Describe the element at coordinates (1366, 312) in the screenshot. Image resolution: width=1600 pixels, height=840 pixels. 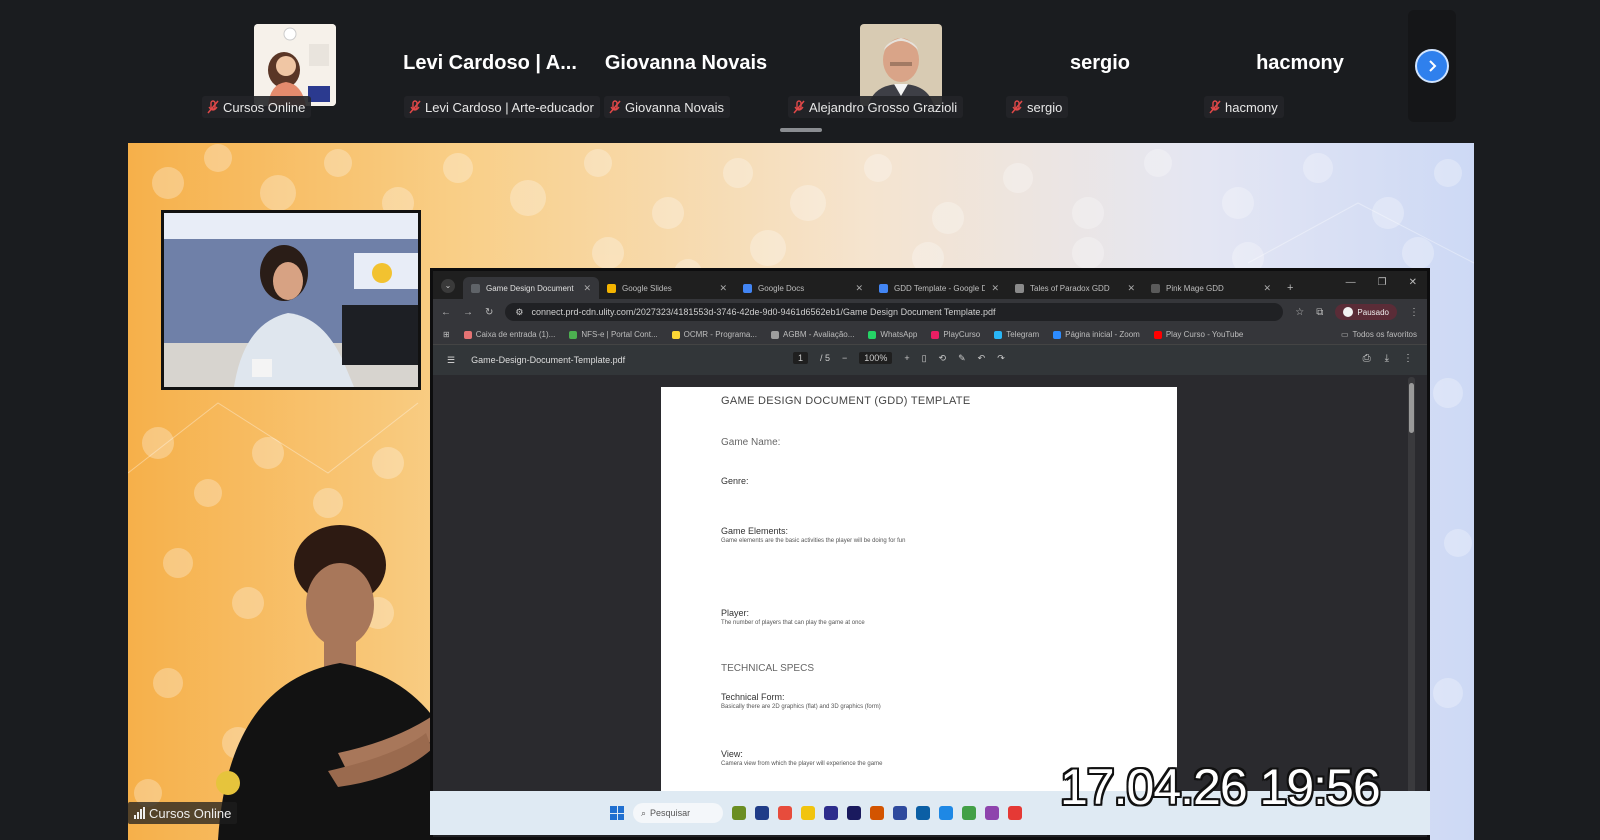
I see `profile-button: Pausado` at that location.